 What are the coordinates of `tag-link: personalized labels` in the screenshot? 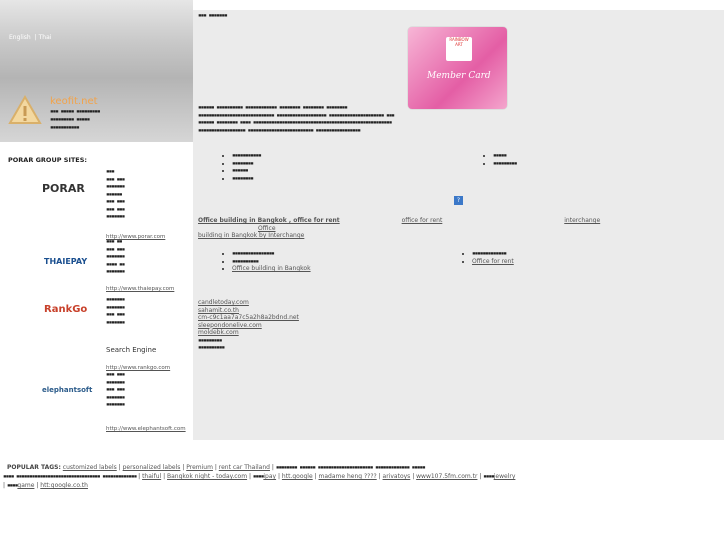 It's located at (152, 467).